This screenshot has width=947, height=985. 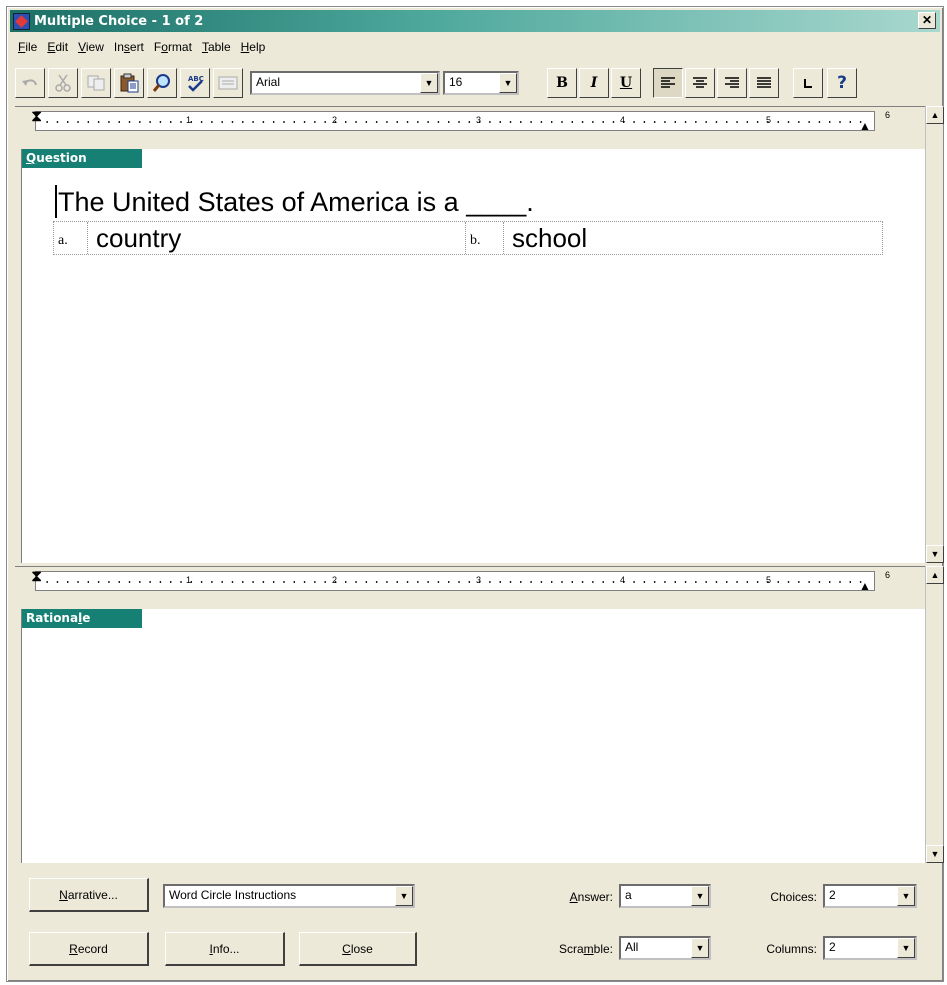 I want to click on align-right-button, so click(x=732, y=83).